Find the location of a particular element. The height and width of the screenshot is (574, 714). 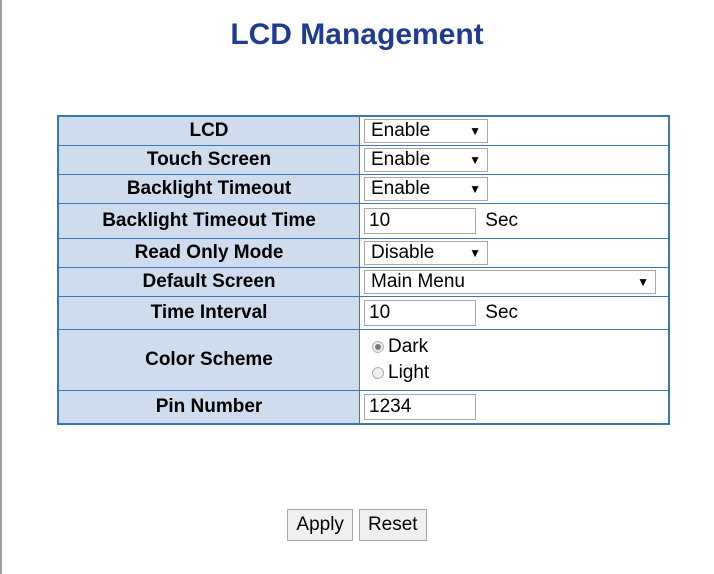

read-only-mode-select-value: Disable is located at coordinates (403, 252).